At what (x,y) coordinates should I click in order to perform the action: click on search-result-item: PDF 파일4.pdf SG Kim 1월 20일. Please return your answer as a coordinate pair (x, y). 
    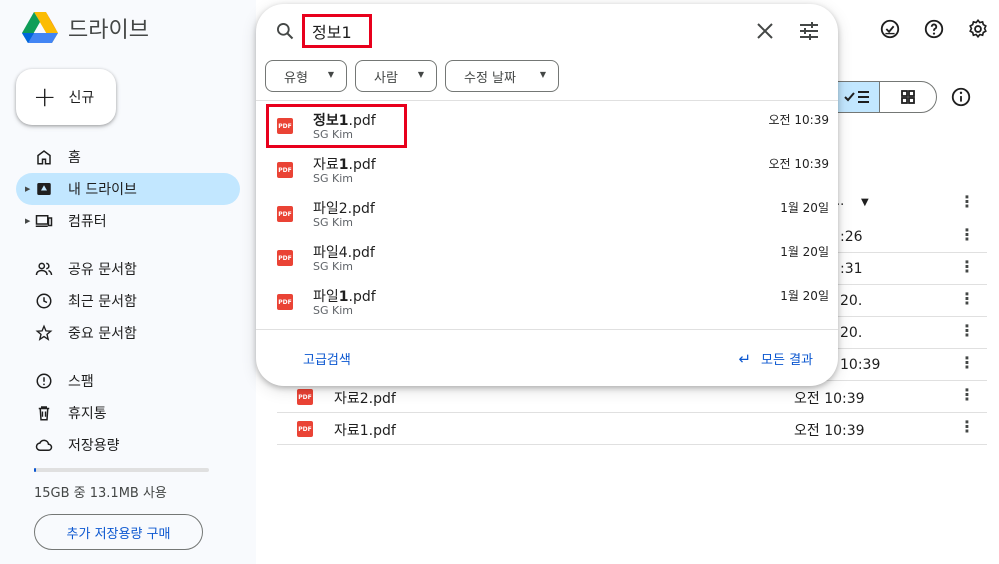
    Looking at the image, I should click on (547, 258).